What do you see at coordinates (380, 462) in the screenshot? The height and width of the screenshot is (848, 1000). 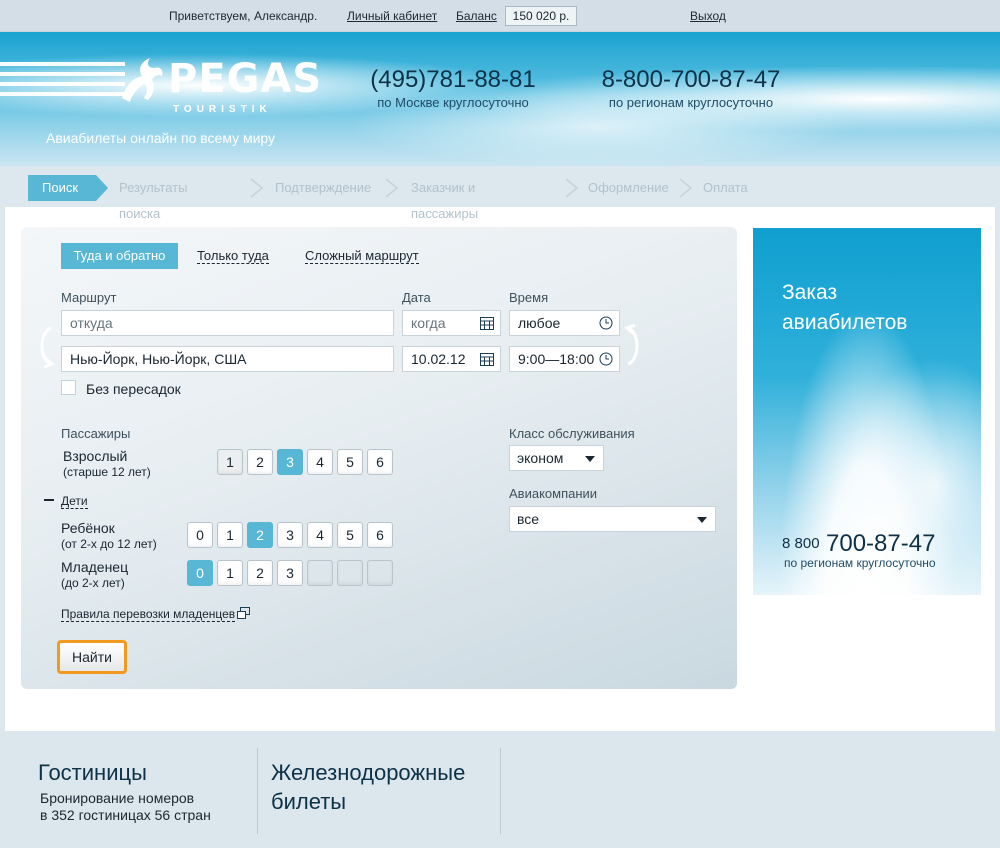 I see `adult-count-option: 6` at bounding box center [380, 462].